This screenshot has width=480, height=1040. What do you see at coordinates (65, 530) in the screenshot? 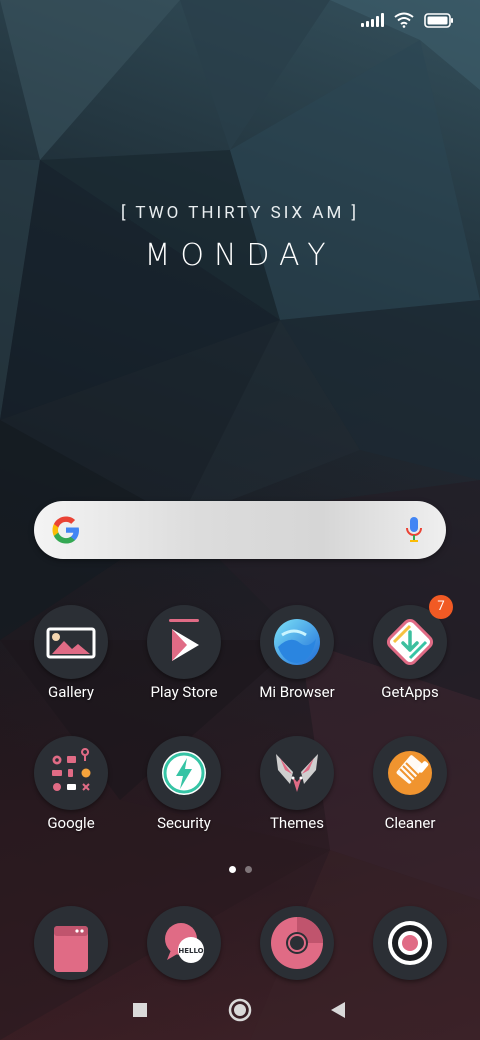
I see `google-g-icon` at bounding box center [65, 530].